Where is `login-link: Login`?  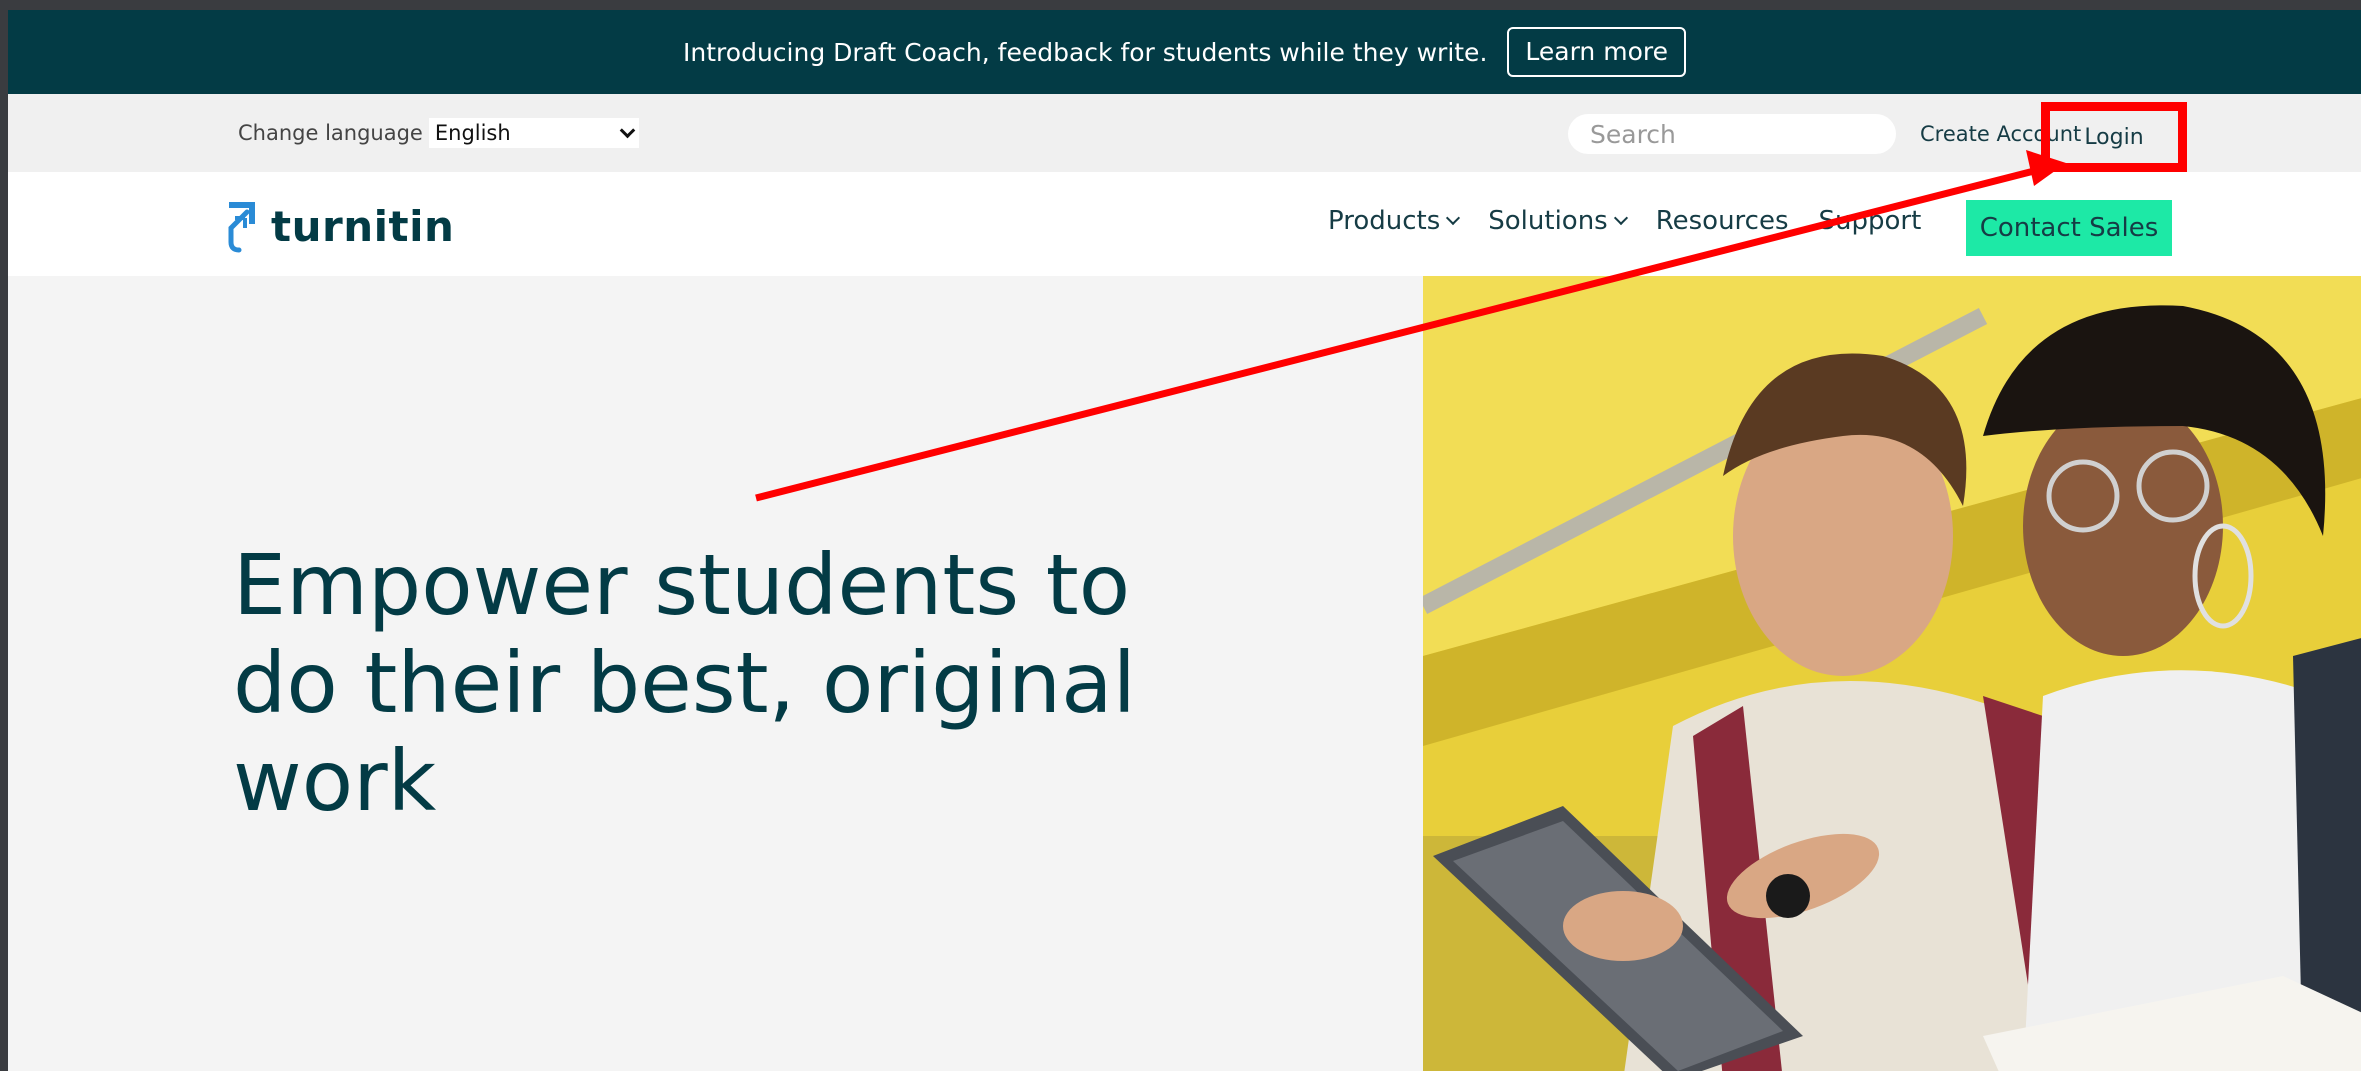 login-link: Login is located at coordinates (2114, 137).